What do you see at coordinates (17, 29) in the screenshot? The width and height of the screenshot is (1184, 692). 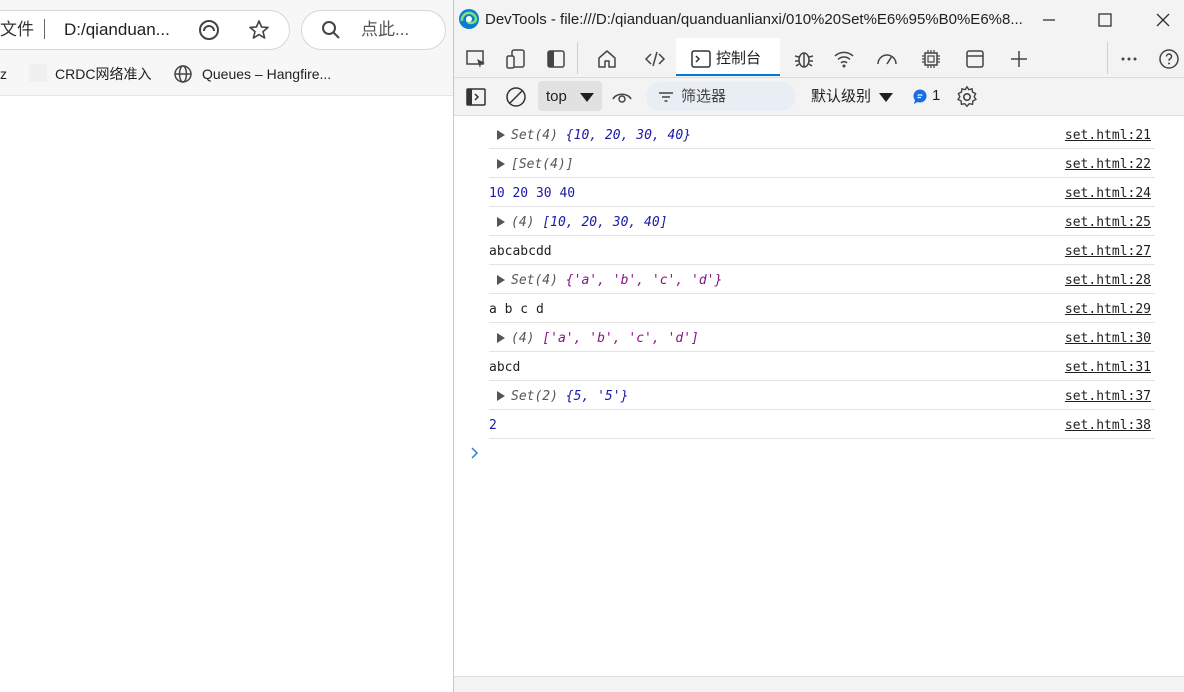 I see `address-prefix: 文件` at bounding box center [17, 29].